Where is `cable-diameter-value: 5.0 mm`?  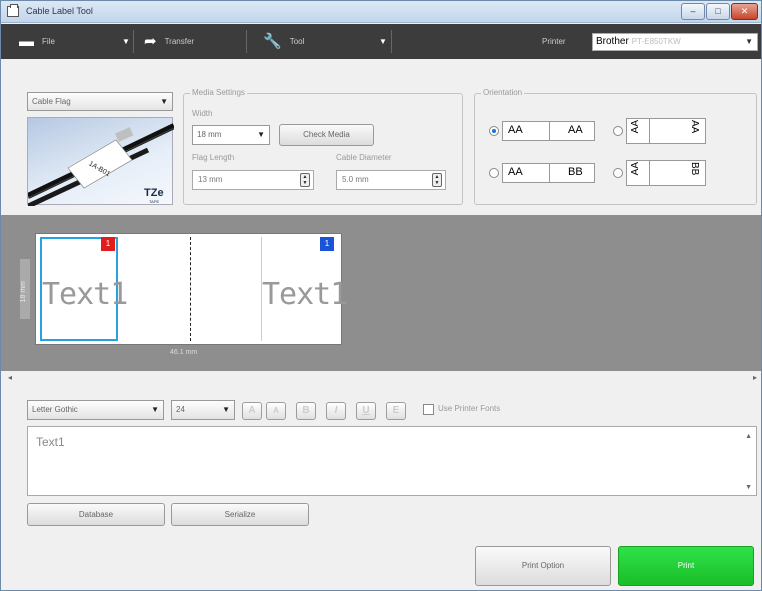 cable-diameter-value: 5.0 mm is located at coordinates (355, 179).